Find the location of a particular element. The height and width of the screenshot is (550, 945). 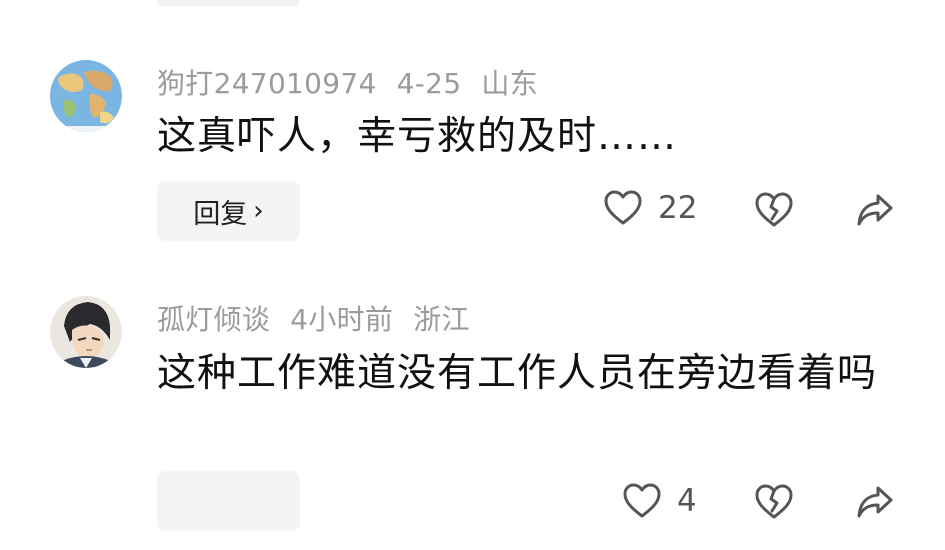

comment-meta: 狗打247010974 4-25 山东 is located at coordinates (357, 82).